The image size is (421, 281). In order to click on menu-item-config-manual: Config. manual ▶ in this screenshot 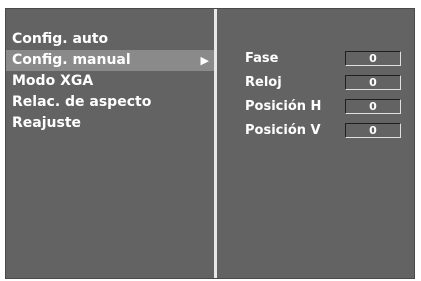, I will do `click(110, 60)`.